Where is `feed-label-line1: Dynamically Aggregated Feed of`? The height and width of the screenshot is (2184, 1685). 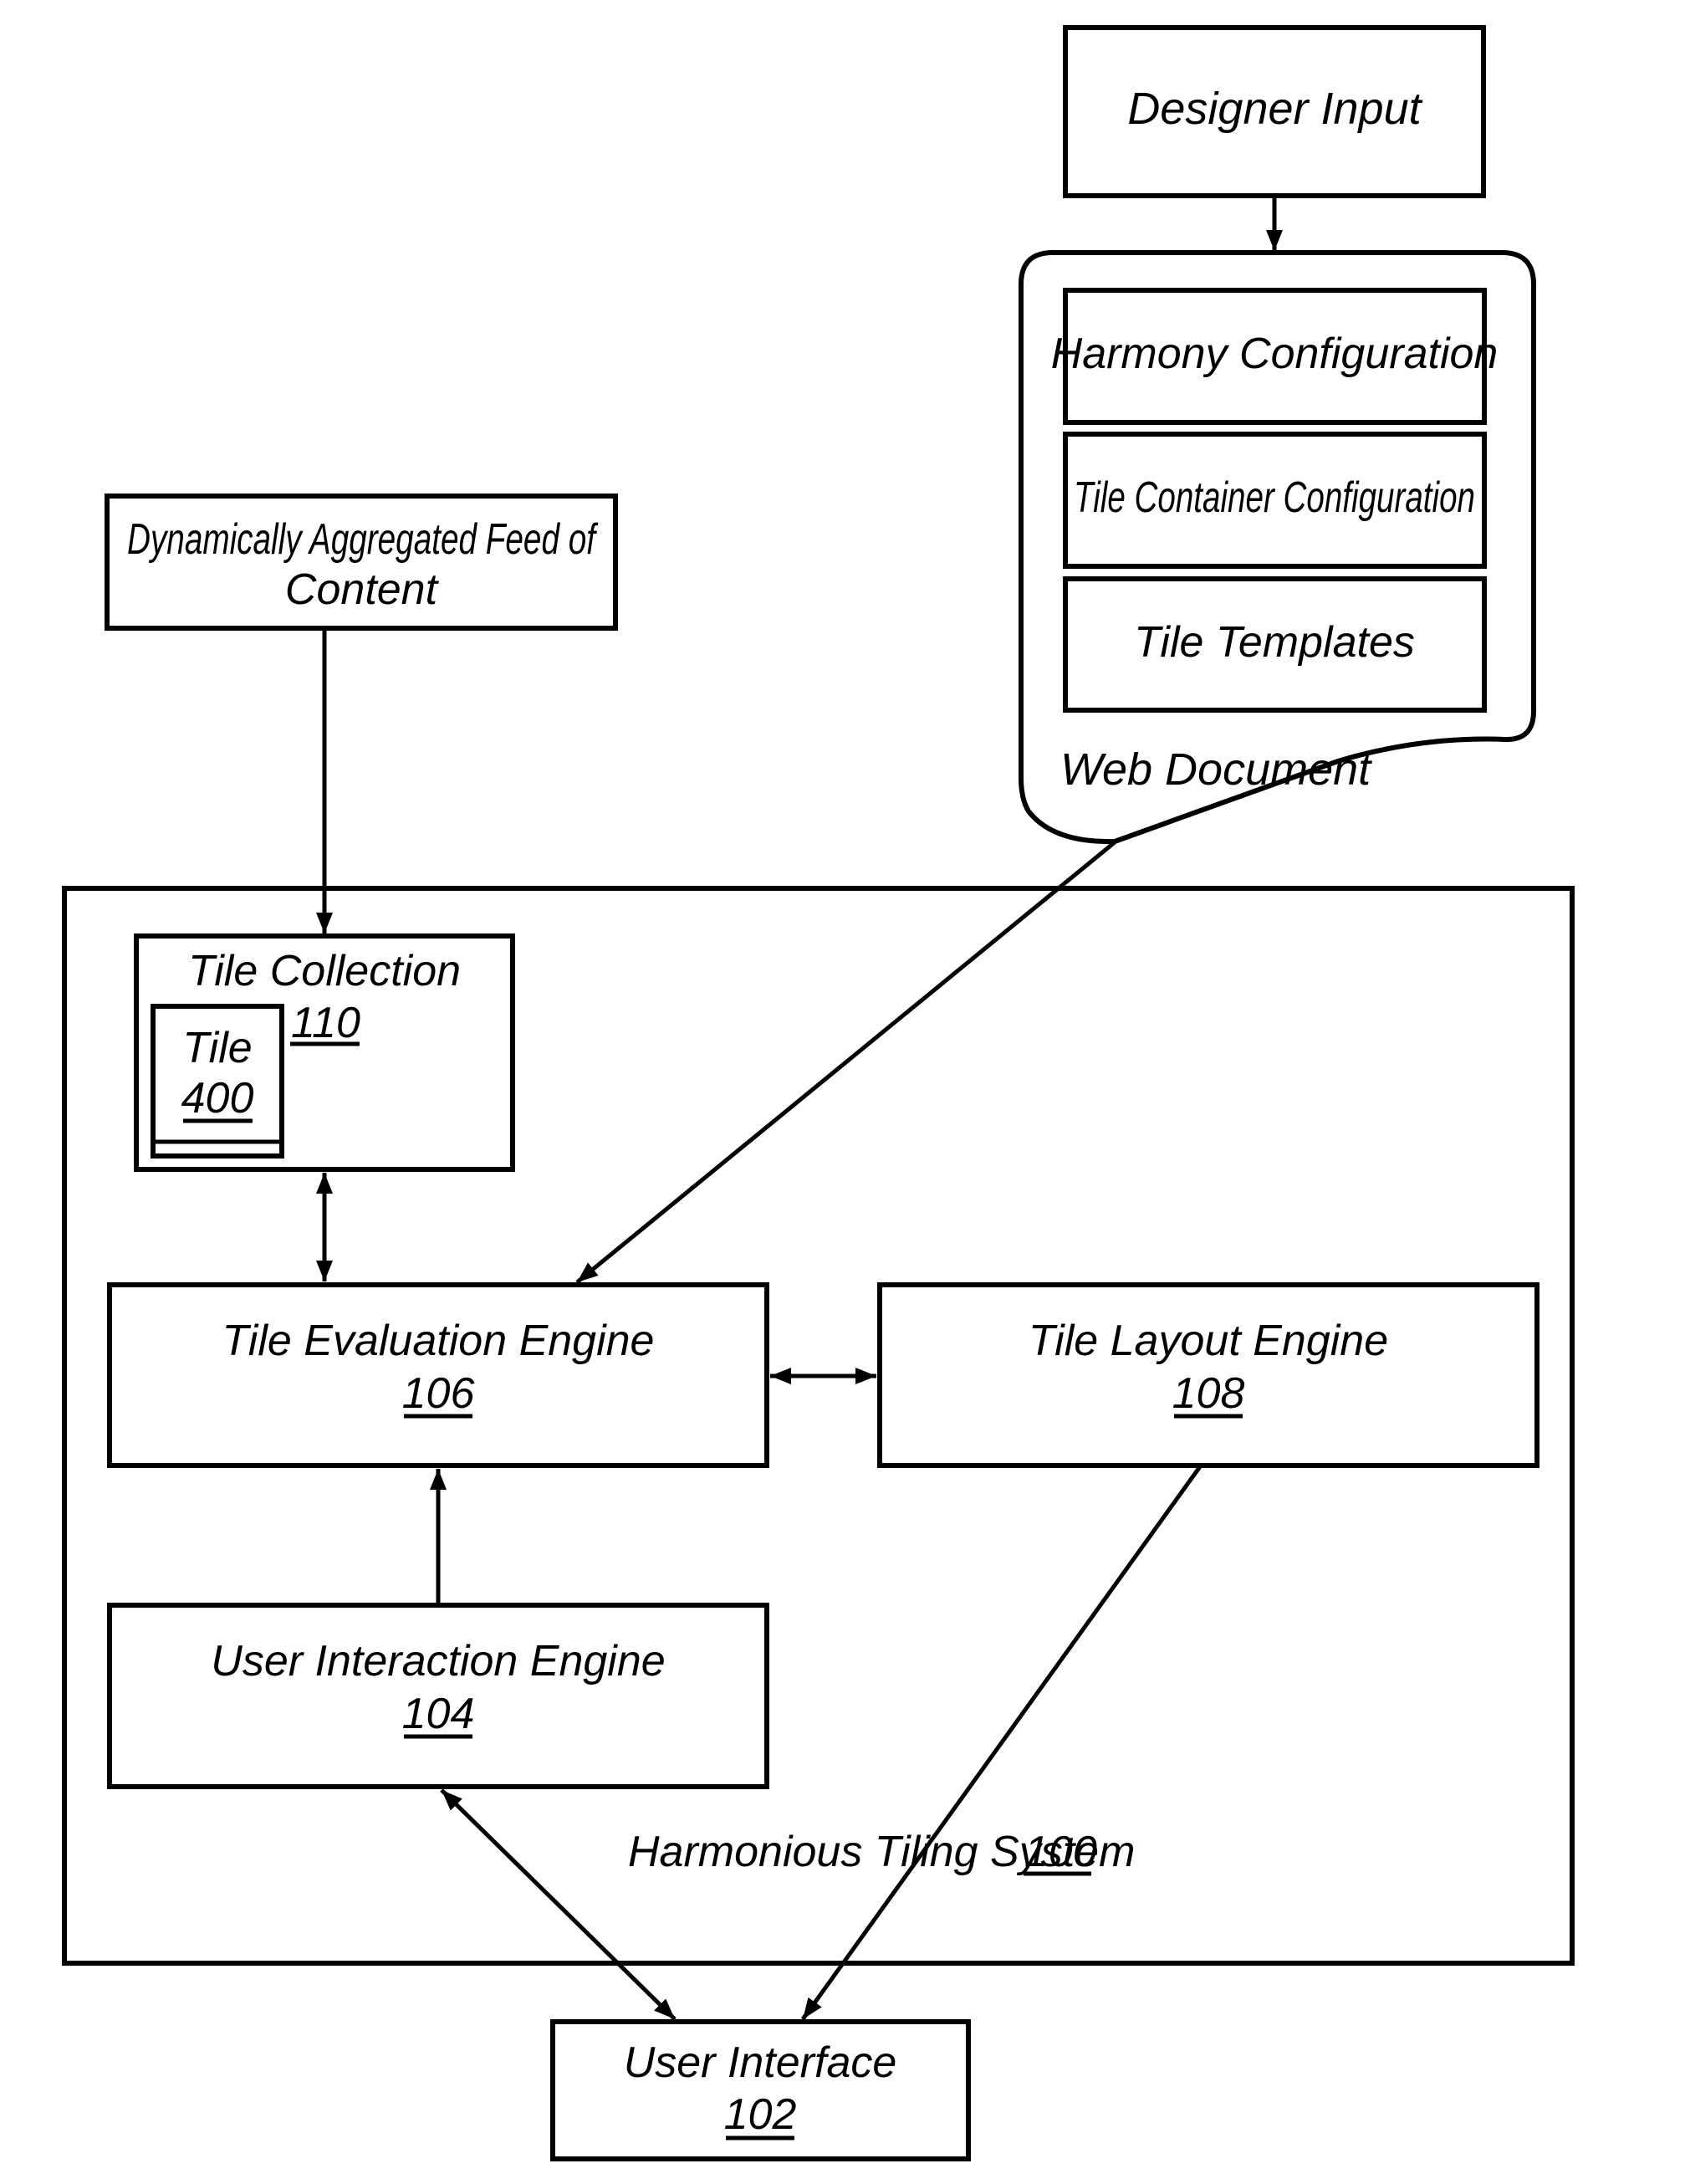 feed-label-line1: Dynamically Aggregated Feed of is located at coordinates (363, 539).